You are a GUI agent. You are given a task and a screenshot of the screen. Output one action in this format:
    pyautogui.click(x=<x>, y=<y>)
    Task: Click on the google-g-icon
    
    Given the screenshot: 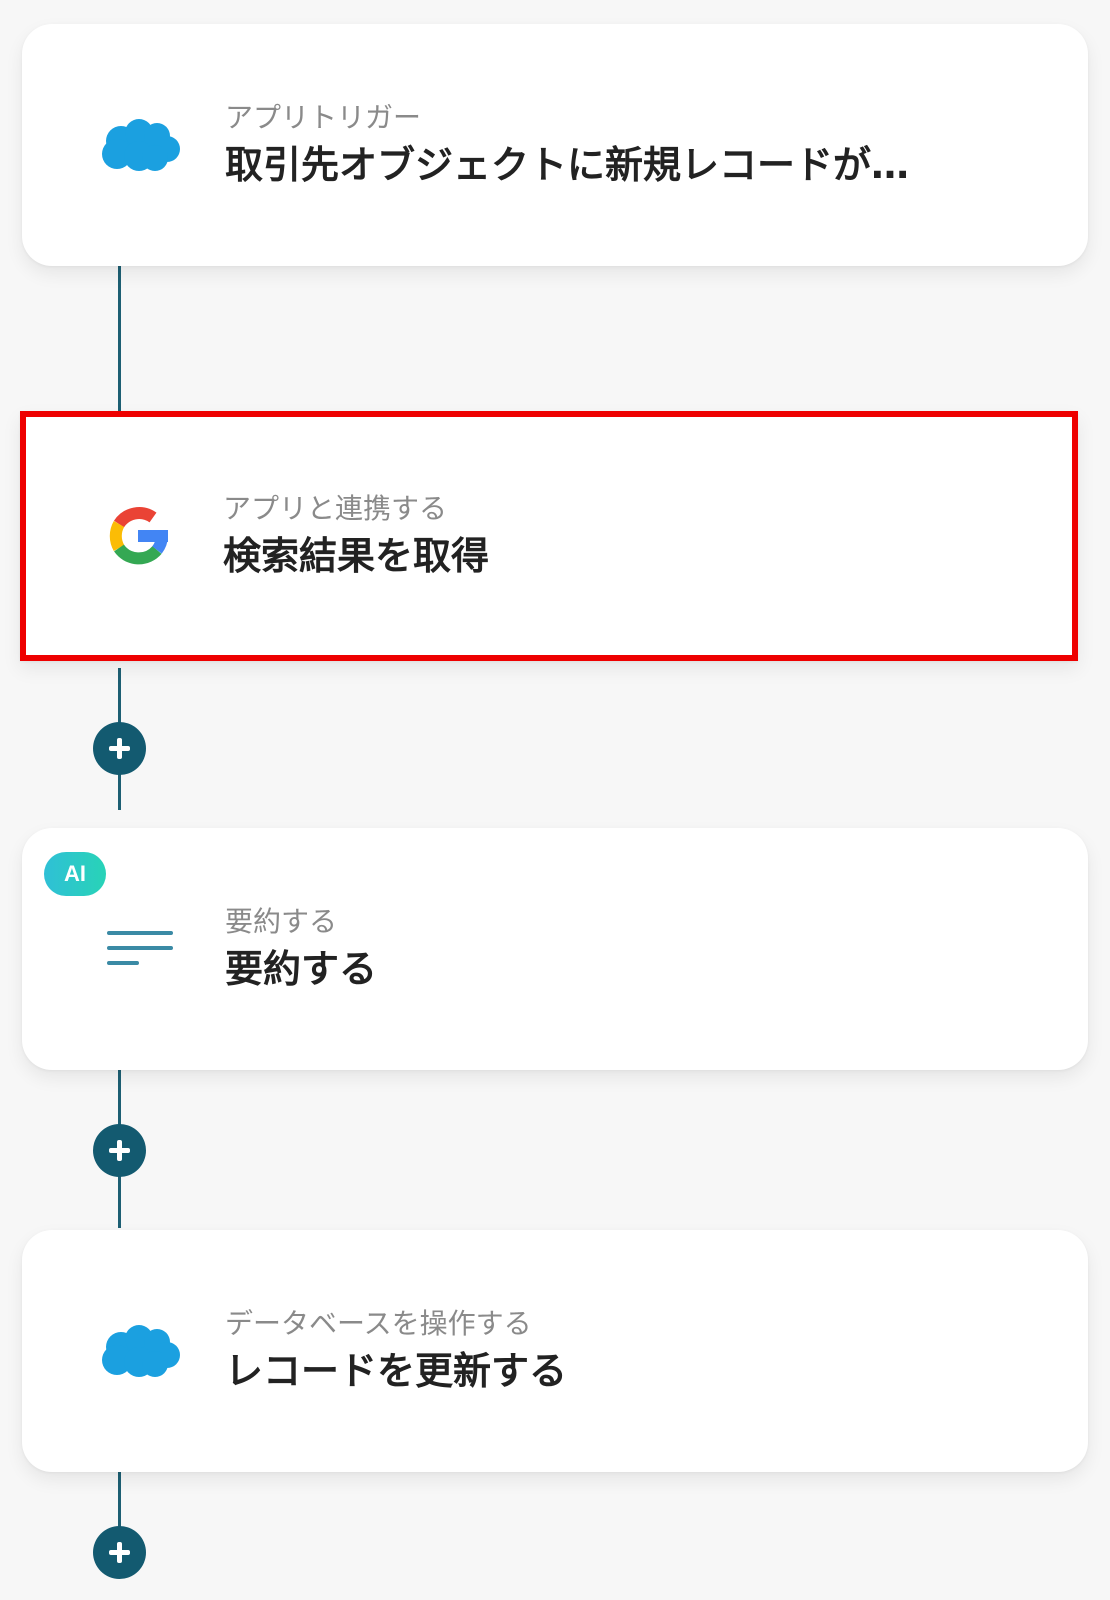 What is the action you would take?
    pyautogui.click(x=138, y=536)
    